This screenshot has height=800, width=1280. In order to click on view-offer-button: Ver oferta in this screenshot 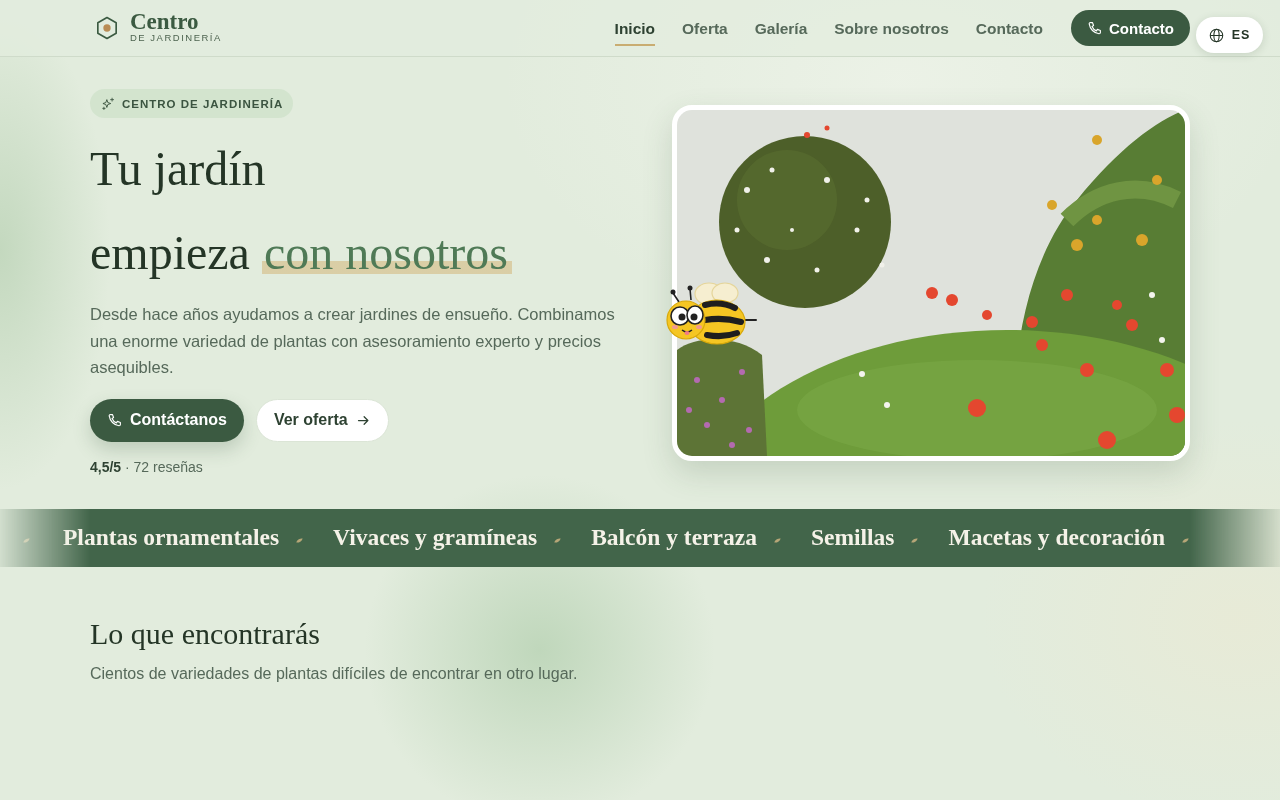, I will do `click(322, 420)`.